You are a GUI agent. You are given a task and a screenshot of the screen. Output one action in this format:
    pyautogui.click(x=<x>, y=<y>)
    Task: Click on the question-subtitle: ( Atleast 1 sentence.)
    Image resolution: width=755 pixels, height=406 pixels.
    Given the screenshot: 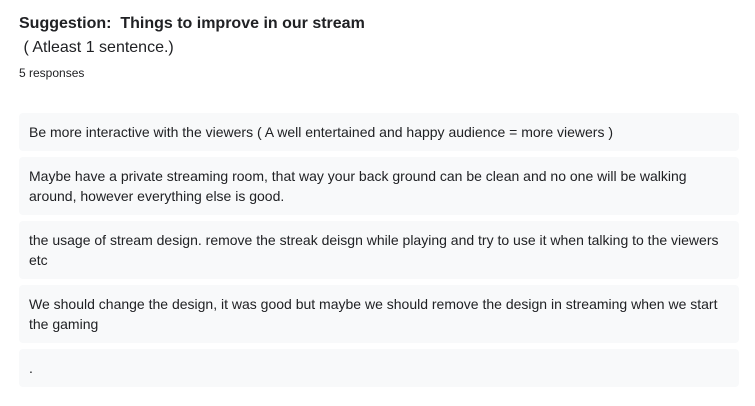 What is the action you would take?
    pyautogui.click(x=96, y=47)
    